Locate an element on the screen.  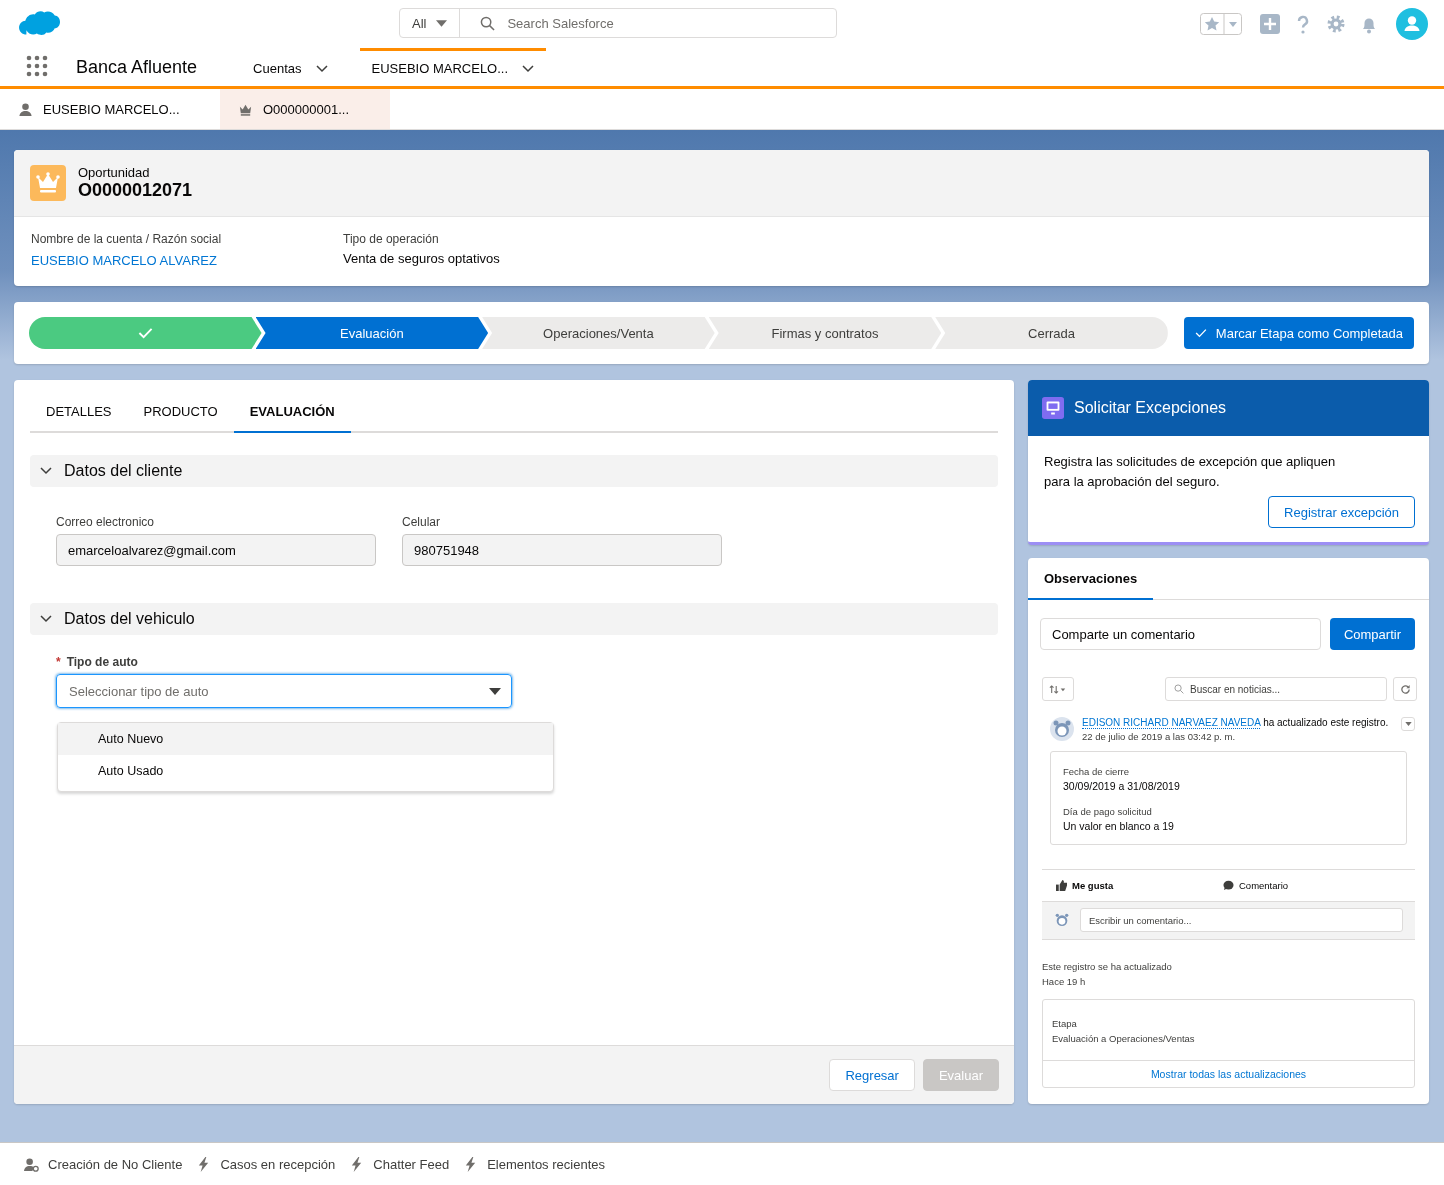
update-text: Este registro se ha actualizado is located at coordinates (1107, 967).